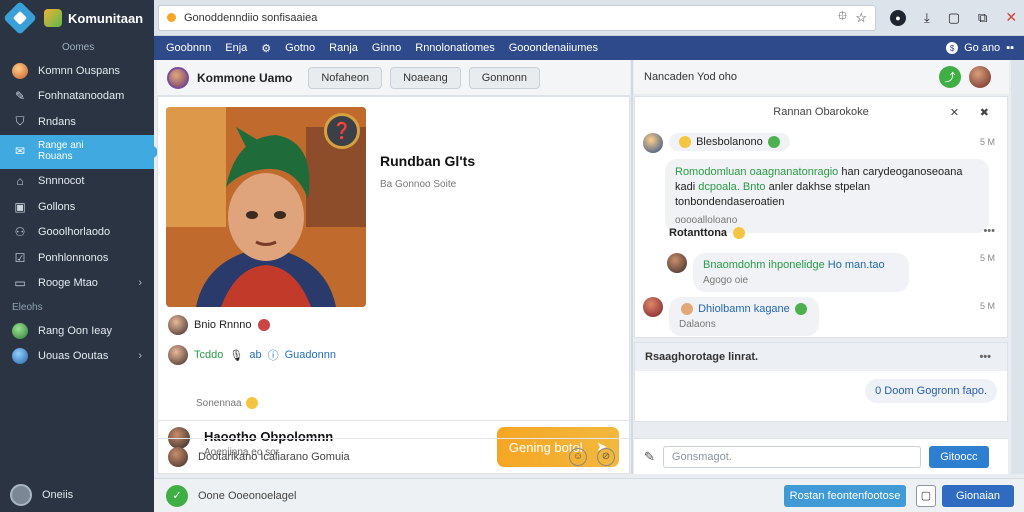 Image resolution: width=1024 pixels, height=512 pixels. I want to click on close-icon: ✕, so click(1011, 17).